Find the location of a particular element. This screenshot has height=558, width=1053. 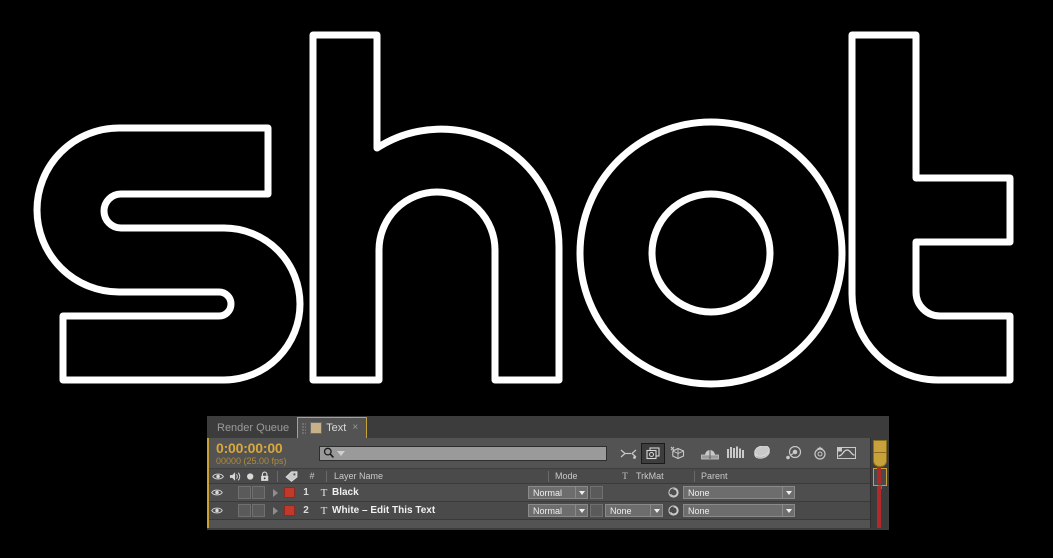

layer-switch-column-icons is located at coordinates (245, 476).